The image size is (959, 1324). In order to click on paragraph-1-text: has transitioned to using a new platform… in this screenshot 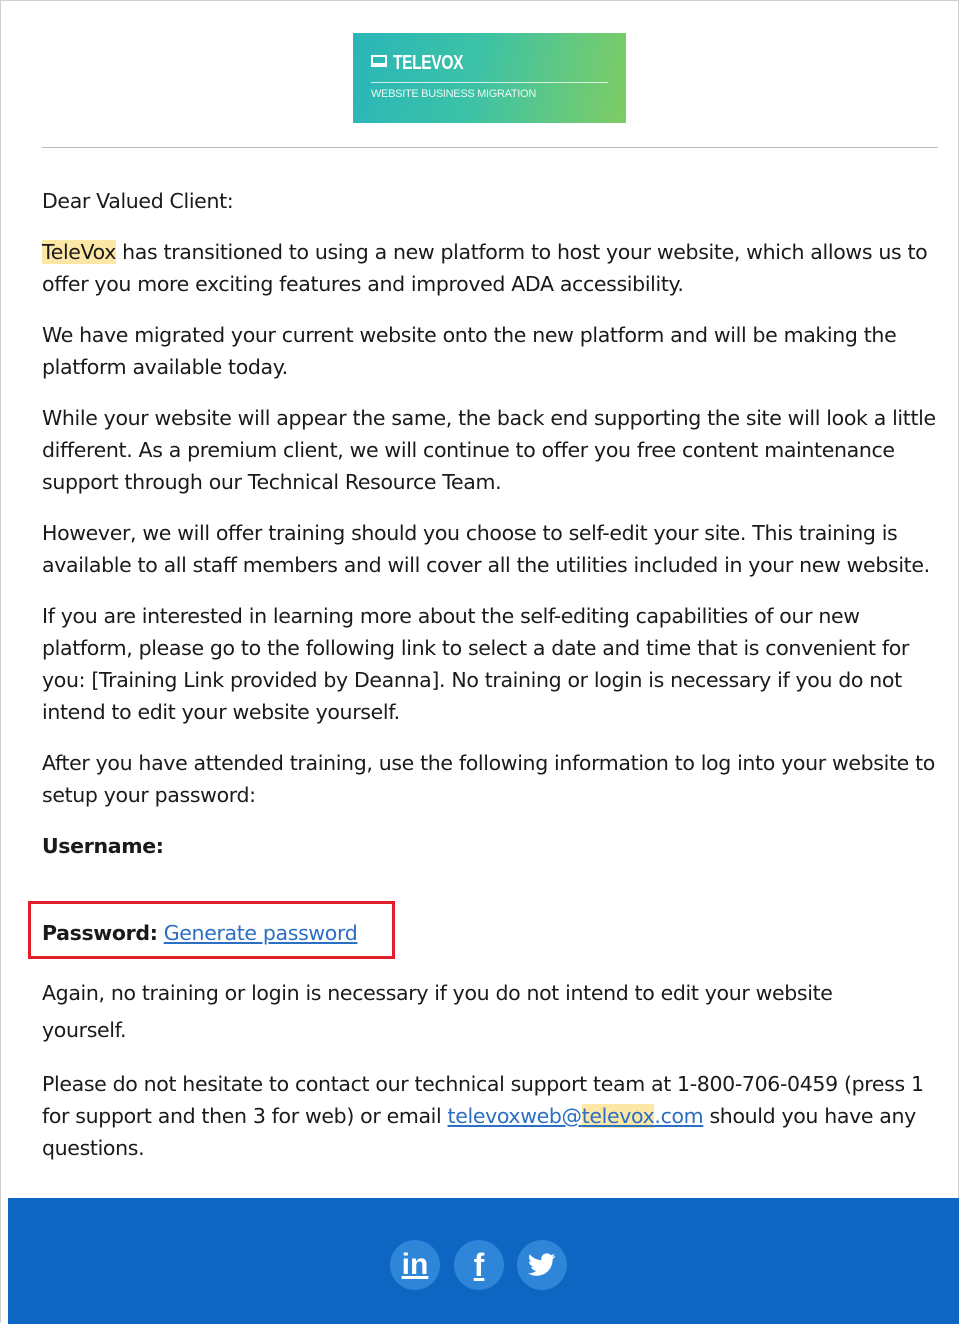, I will do `click(485, 268)`.